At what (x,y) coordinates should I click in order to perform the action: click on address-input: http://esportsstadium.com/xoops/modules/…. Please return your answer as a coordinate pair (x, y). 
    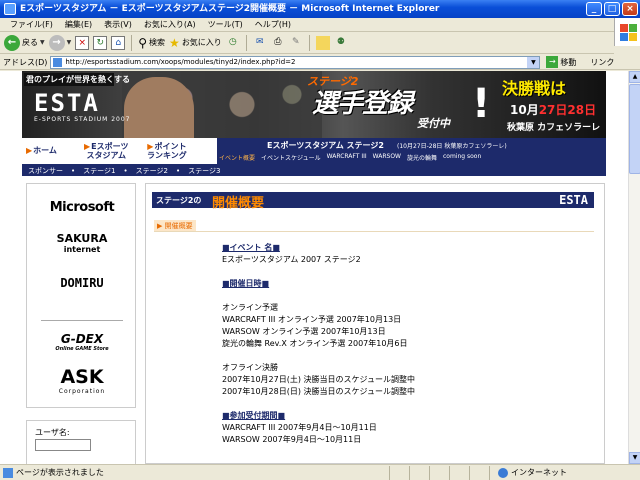
    Looking at the image, I should click on (295, 62).